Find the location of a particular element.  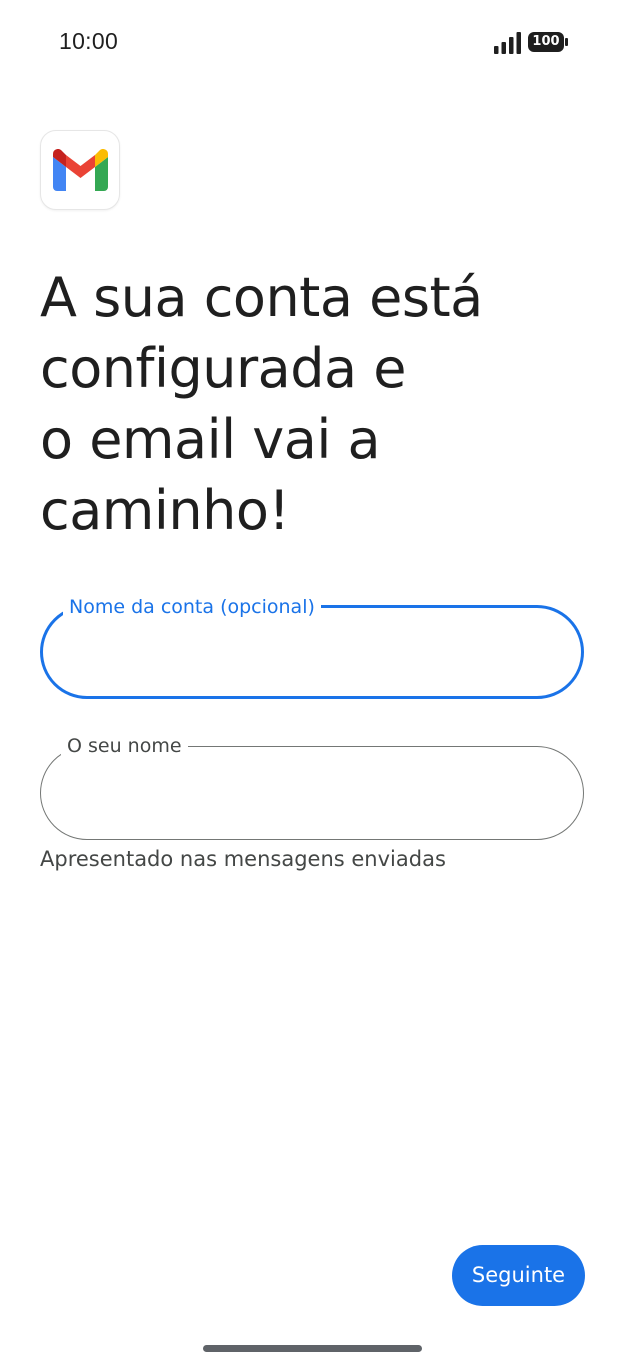

gmail-logo is located at coordinates (80, 170).